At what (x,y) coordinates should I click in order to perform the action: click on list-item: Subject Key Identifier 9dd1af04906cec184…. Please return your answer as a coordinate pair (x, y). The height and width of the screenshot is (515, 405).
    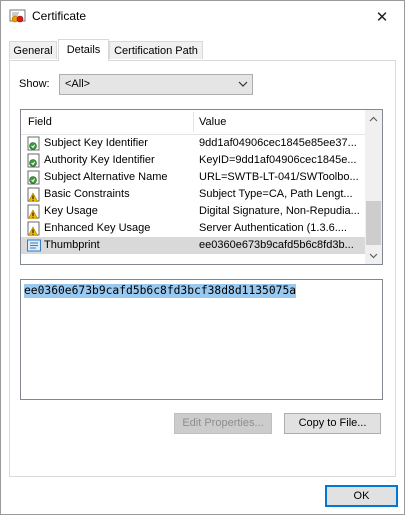
    Looking at the image, I should click on (194, 143).